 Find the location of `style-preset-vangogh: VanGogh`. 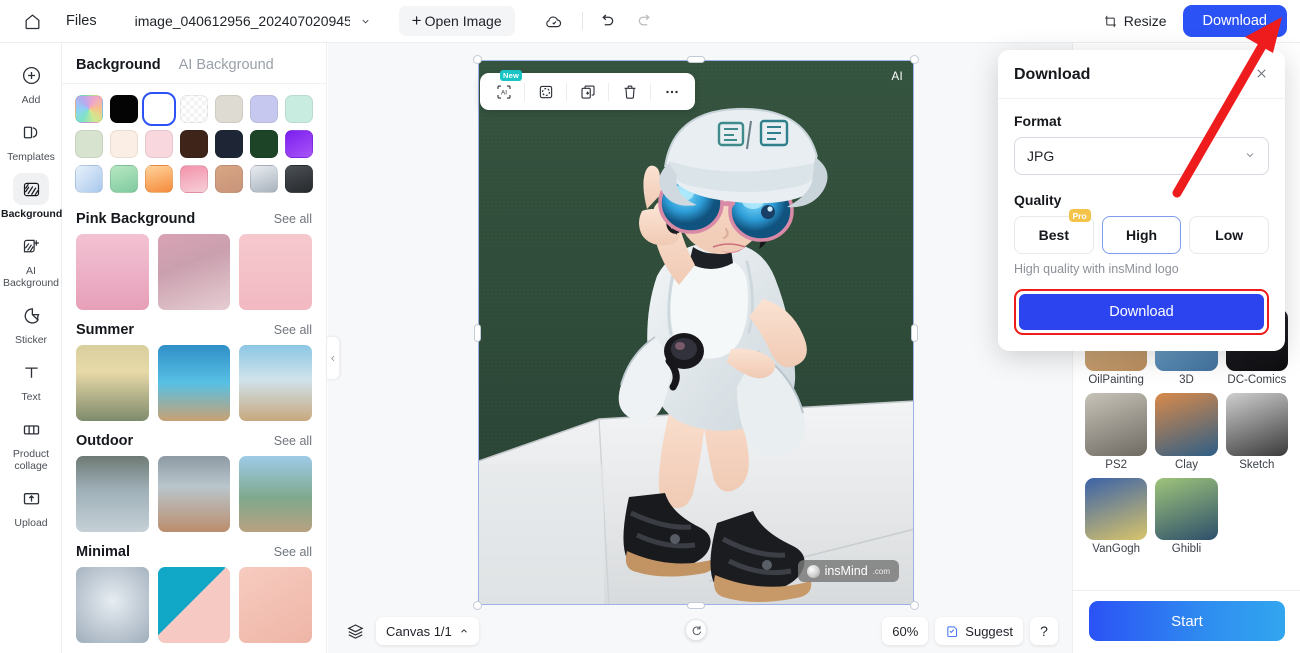

style-preset-vangogh: VanGogh is located at coordinates (1116, 516).